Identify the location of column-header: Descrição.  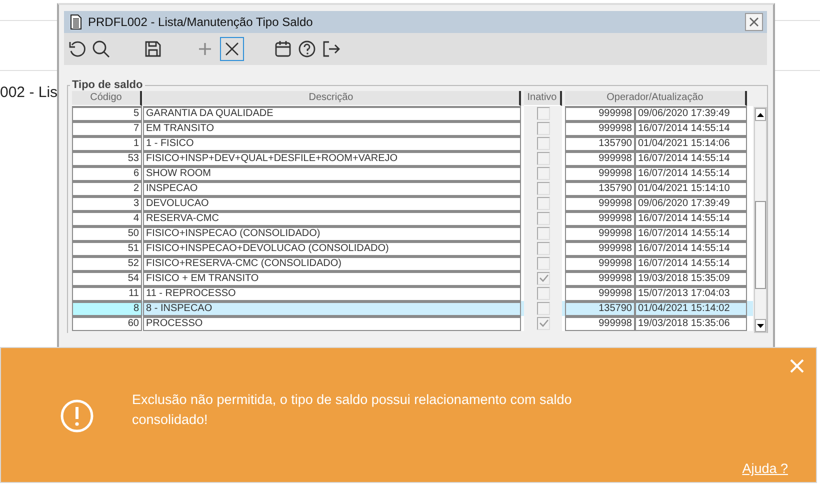
(332, 98).